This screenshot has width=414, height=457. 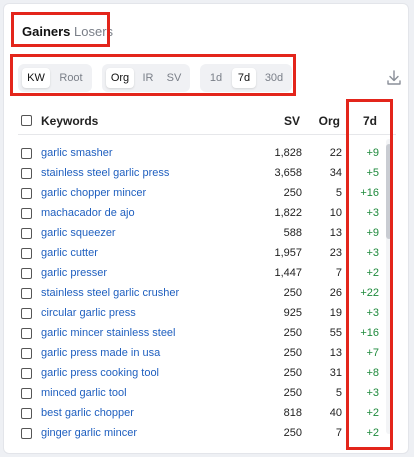 What do you see at coordinates (292, 413) in the screenshot?
I see `search-volume-value: 818` at bounding box center [292, 413].